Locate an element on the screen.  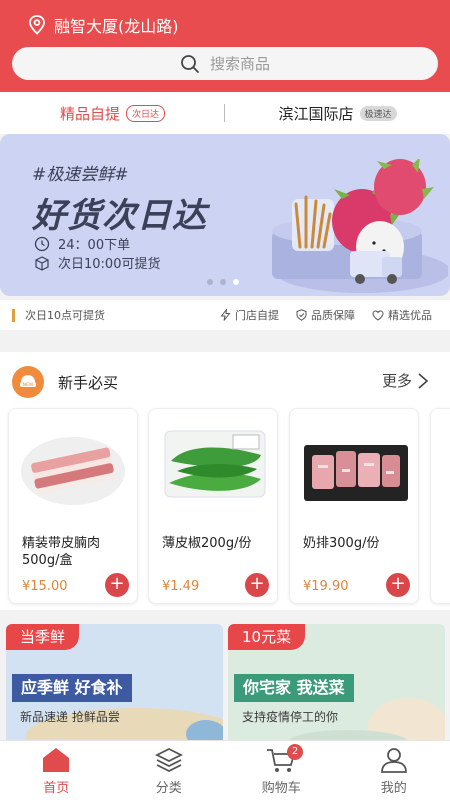
pork-belly-image is located at coordinates (73, 471).